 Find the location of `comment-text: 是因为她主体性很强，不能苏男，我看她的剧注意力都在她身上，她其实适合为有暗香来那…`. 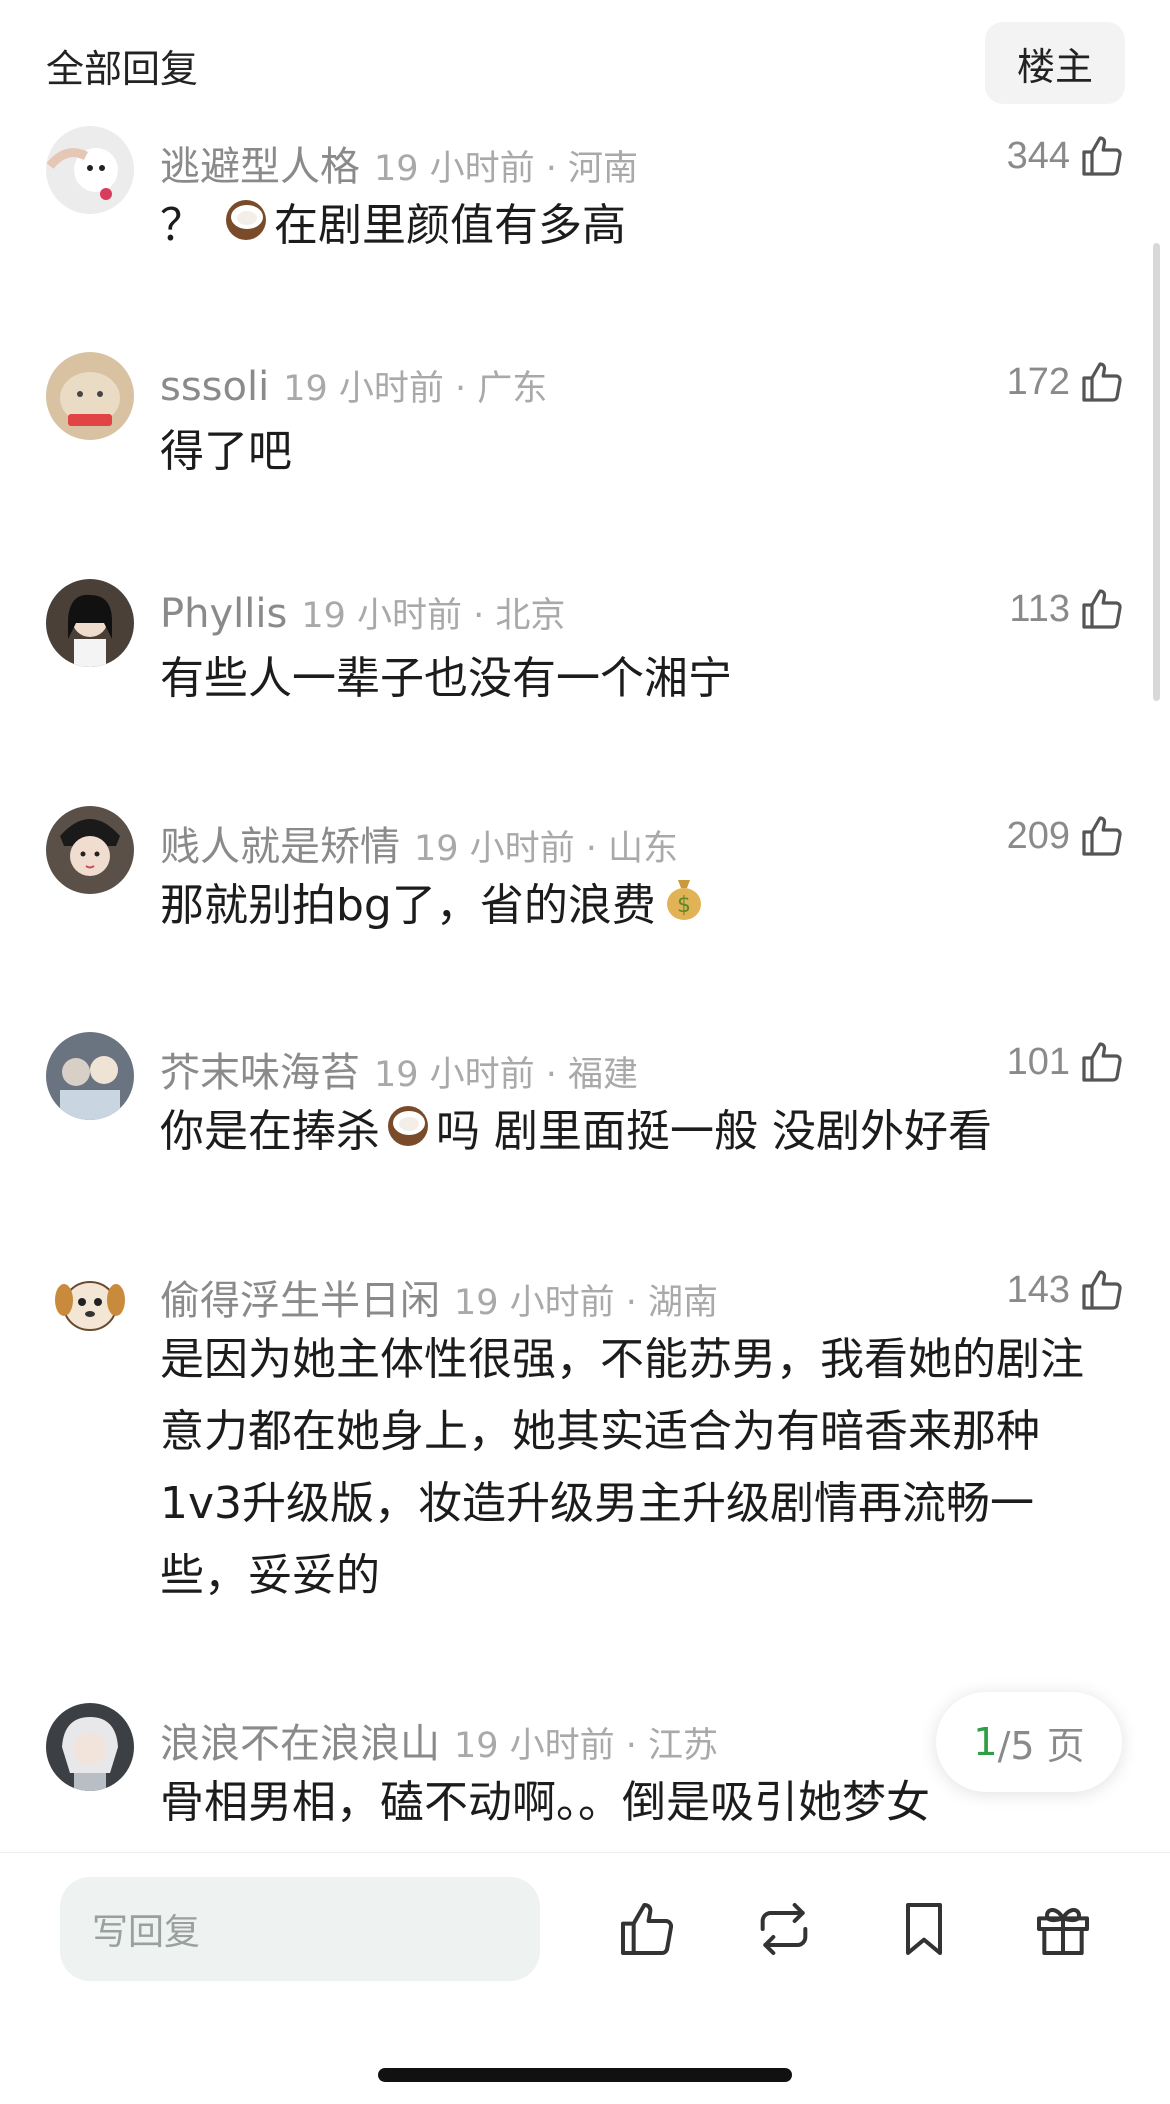

comment-text: 是因为她主体性很强，不能苏男，我看她的剧注意力都在她身上，她其实适合为有暗香来那… is located at coordinates (622, 1467).